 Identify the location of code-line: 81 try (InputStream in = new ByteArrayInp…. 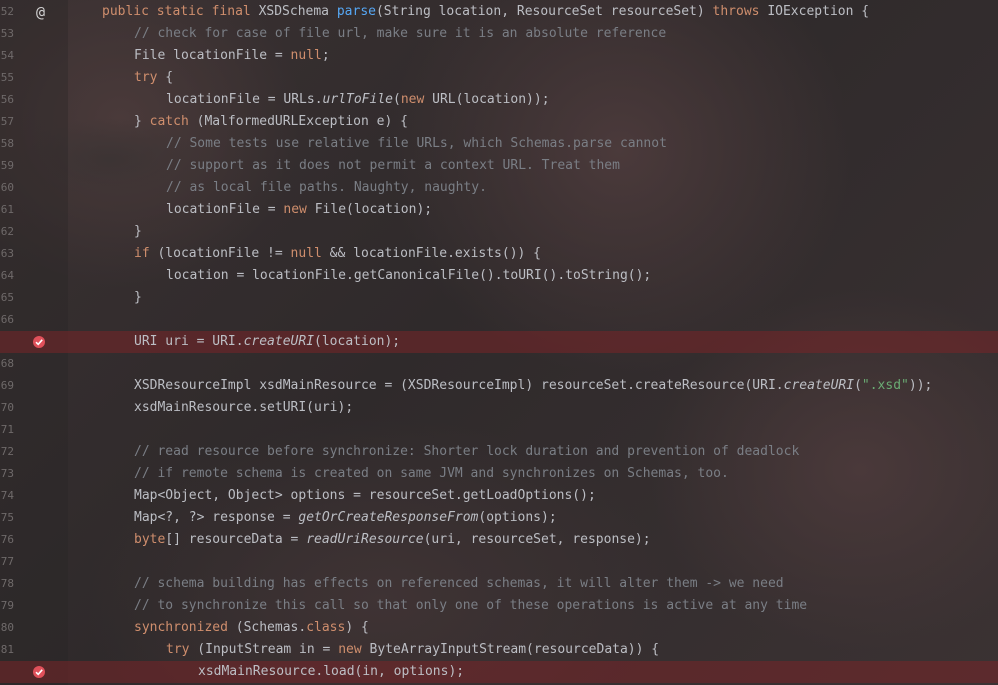
(499, 650).